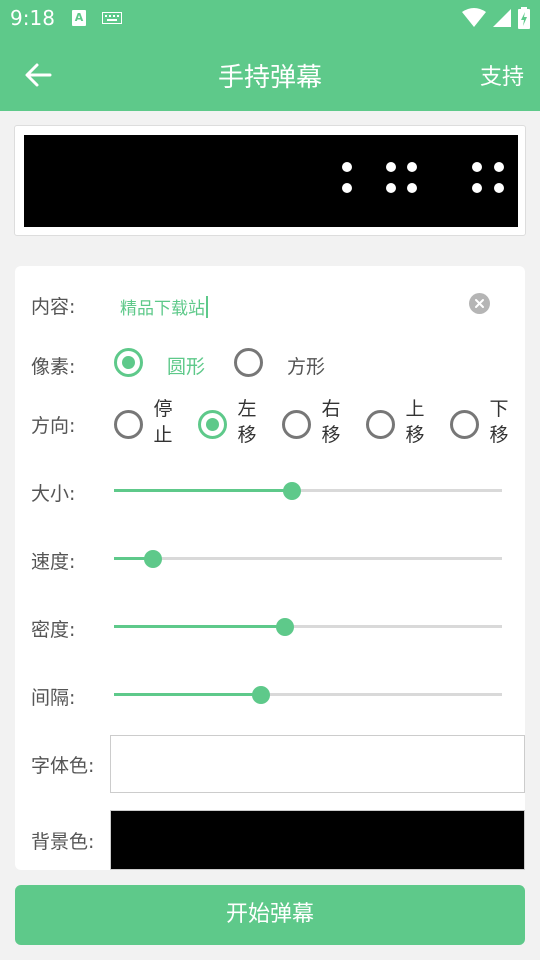 This screenshot has width=540, height=960. I want to click on pixel-option-circle: 圆形, so click(186, 365).